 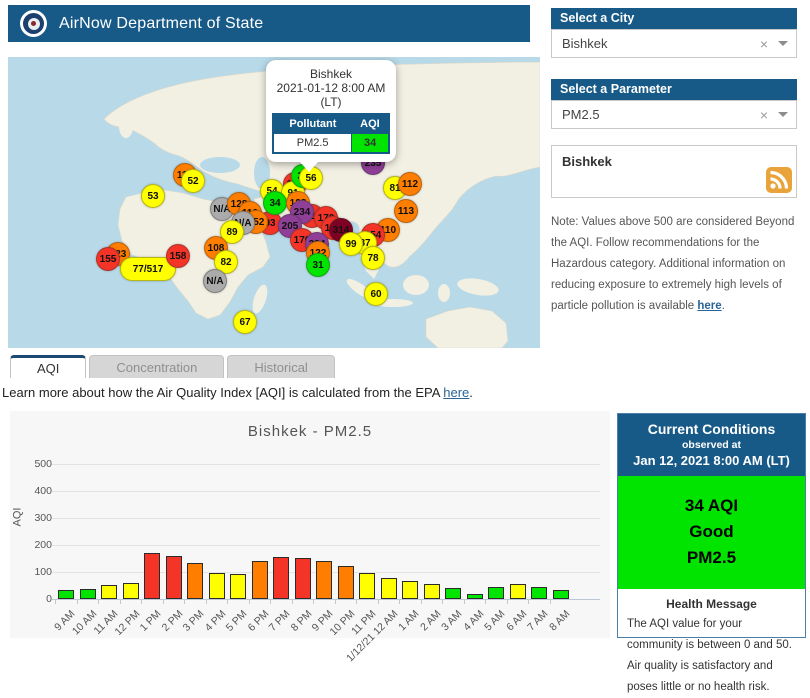 I want to click on app-header: AirNow Department of State, so click(x=269, y=23).